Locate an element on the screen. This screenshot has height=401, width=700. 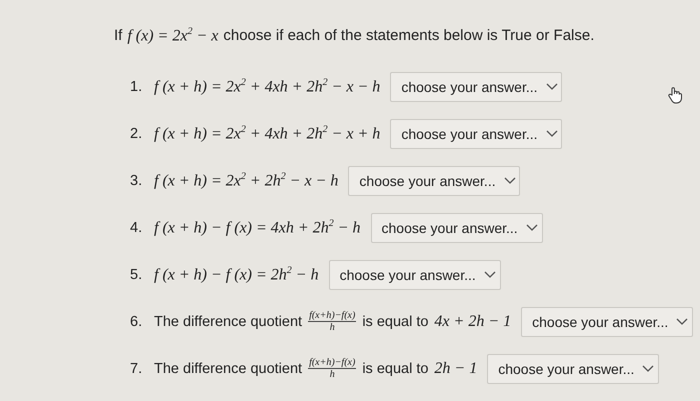
function-formula: f (x) = 2x$^{2}$ − x is located at coordinates (172, 36).